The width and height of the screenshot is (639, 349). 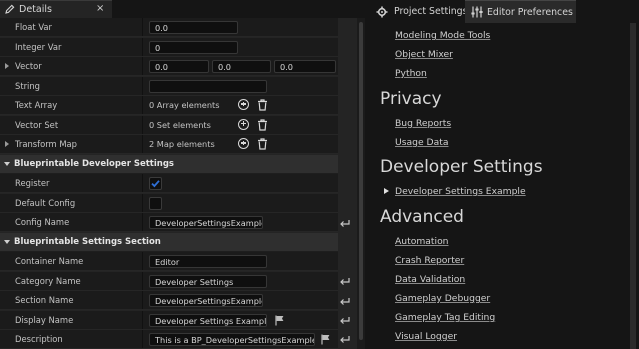 What do you see at coordinates (429, 260) in the screenshot?
I see `nav-link-crash-reporter: Crash Reporter` at bounding box center [429, 260].